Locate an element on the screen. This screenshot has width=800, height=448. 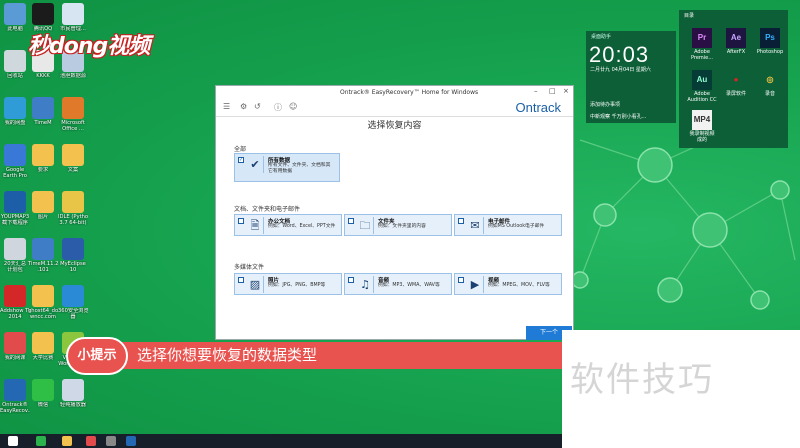
desktop-icon: MyEclipse 10 is located at coordinates (73, 255).